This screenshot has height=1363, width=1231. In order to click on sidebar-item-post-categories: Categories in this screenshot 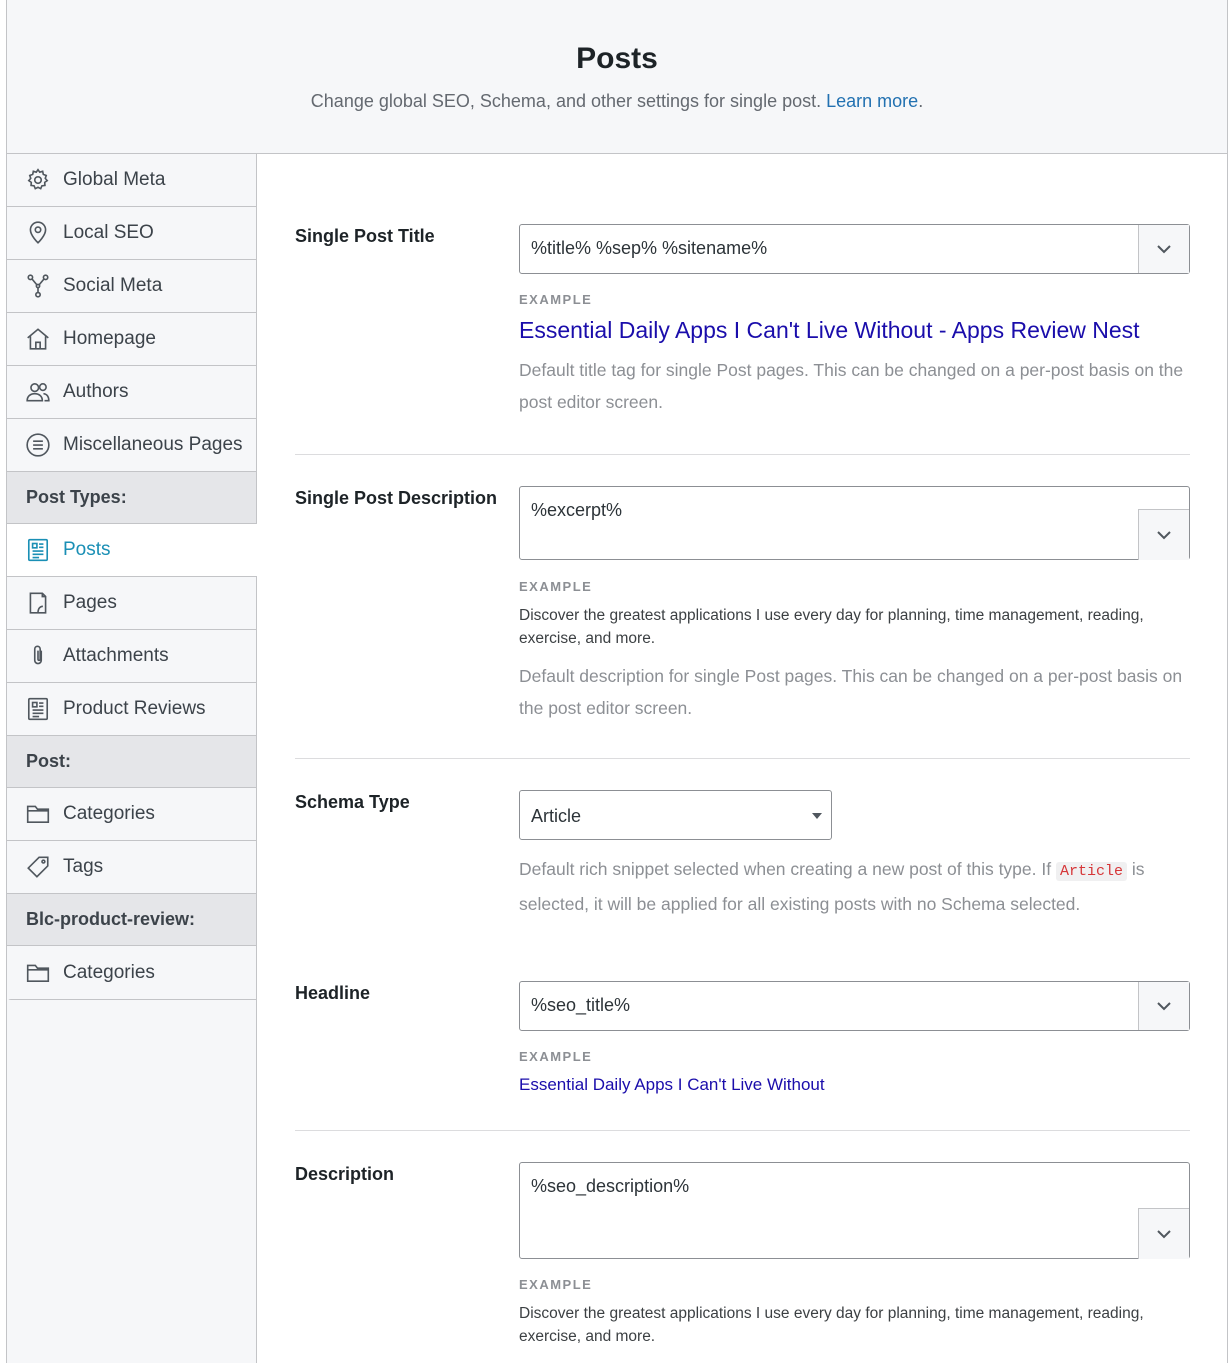, I will do `click(131, 814)`.